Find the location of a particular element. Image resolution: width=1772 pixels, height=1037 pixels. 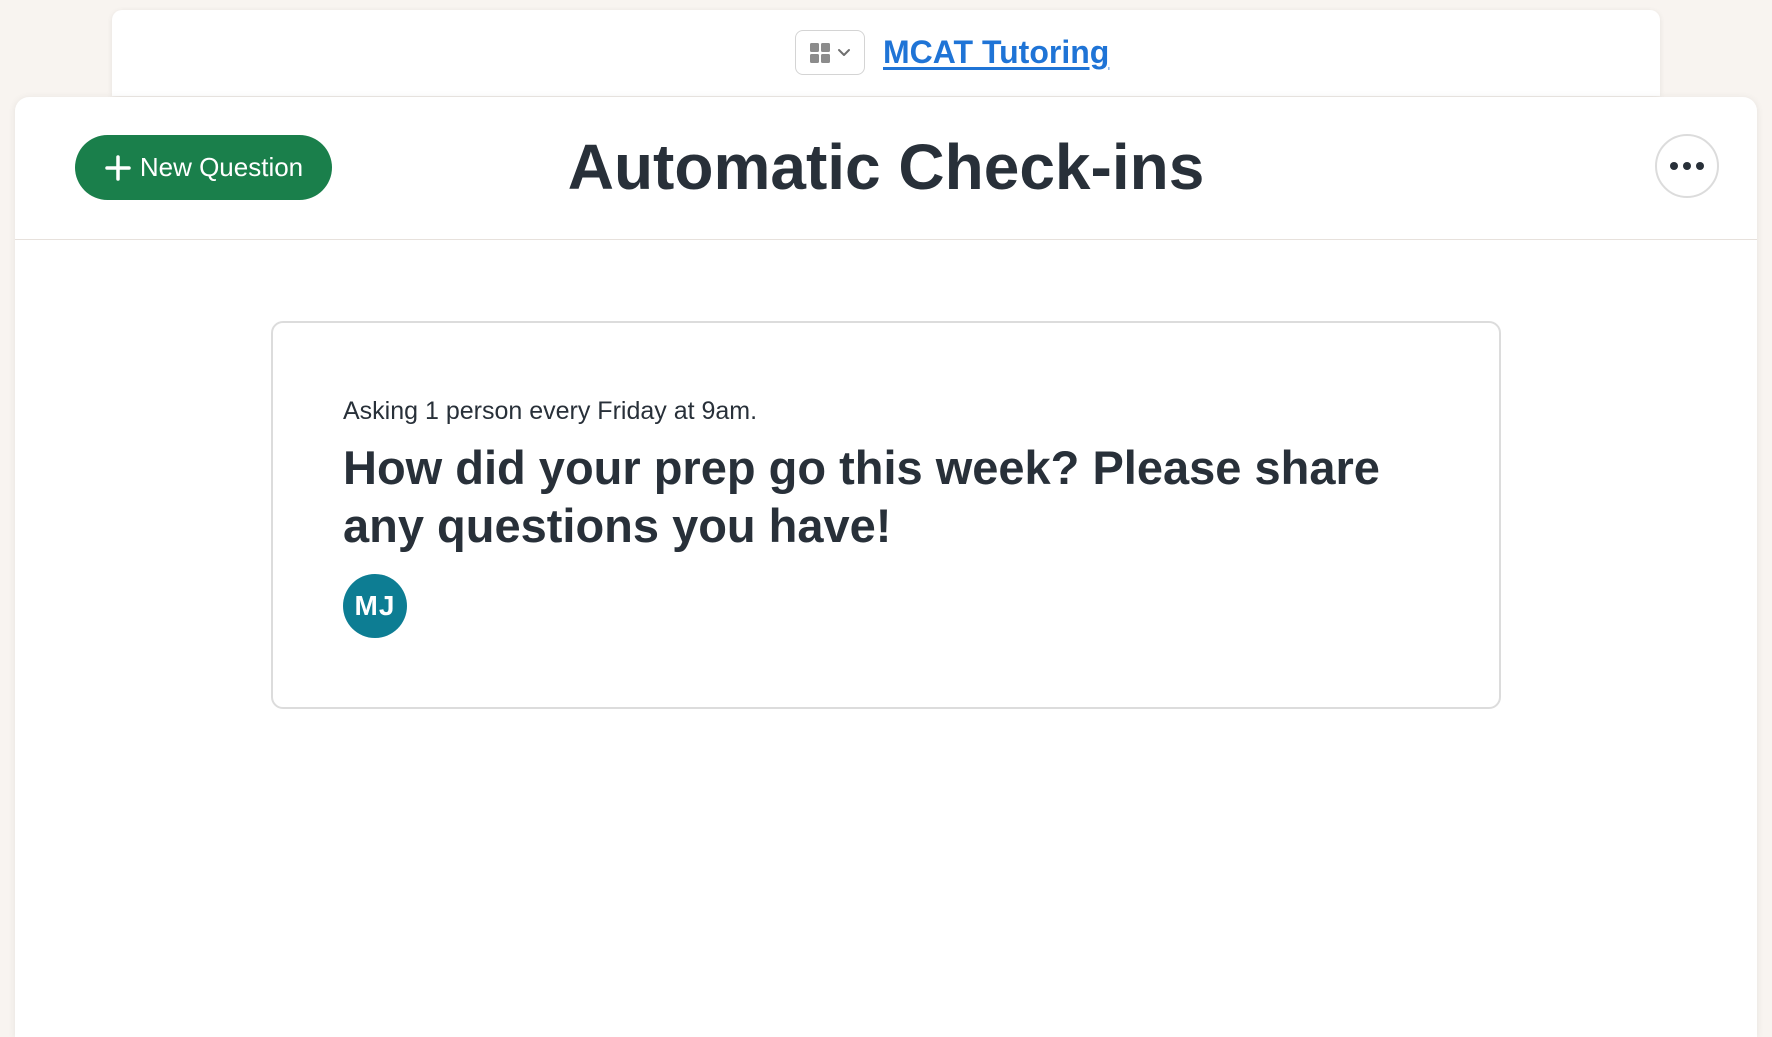

project-switcher-button is located at coordinates (830, 52).